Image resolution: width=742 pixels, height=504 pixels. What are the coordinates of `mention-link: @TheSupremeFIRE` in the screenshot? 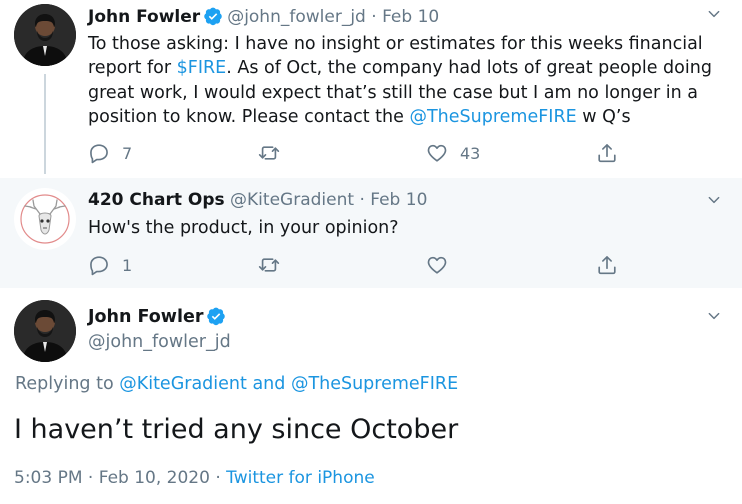 It's located at (492, 117).